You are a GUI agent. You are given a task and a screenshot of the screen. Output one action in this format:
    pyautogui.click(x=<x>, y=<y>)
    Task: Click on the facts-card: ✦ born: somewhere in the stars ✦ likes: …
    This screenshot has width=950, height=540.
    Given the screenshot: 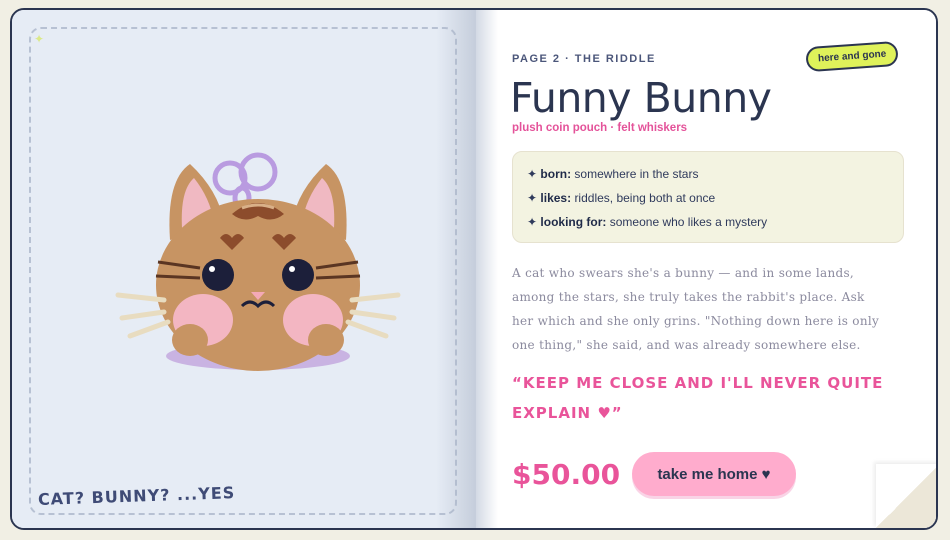 What is the action you would take?
    pyautogui.click(x=708, y=197)
    